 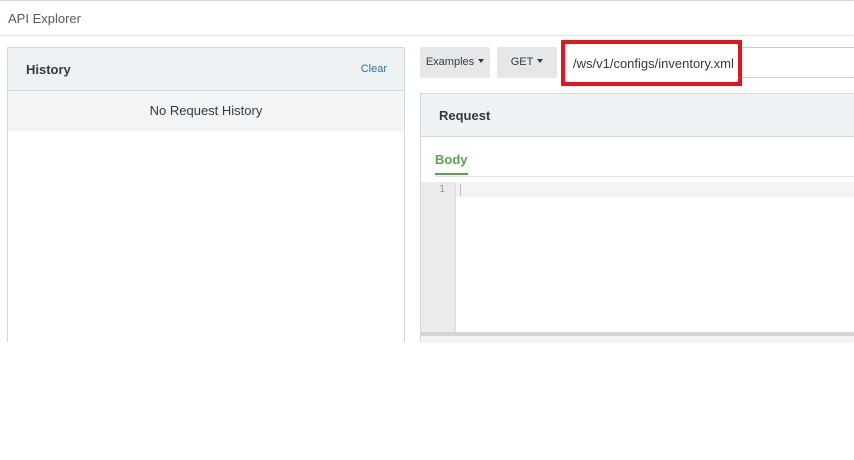 What do you see at coordinates (374, 69) in the screenshot?
I see `clear-history-link: Clear` at bounding box center [374, 69].